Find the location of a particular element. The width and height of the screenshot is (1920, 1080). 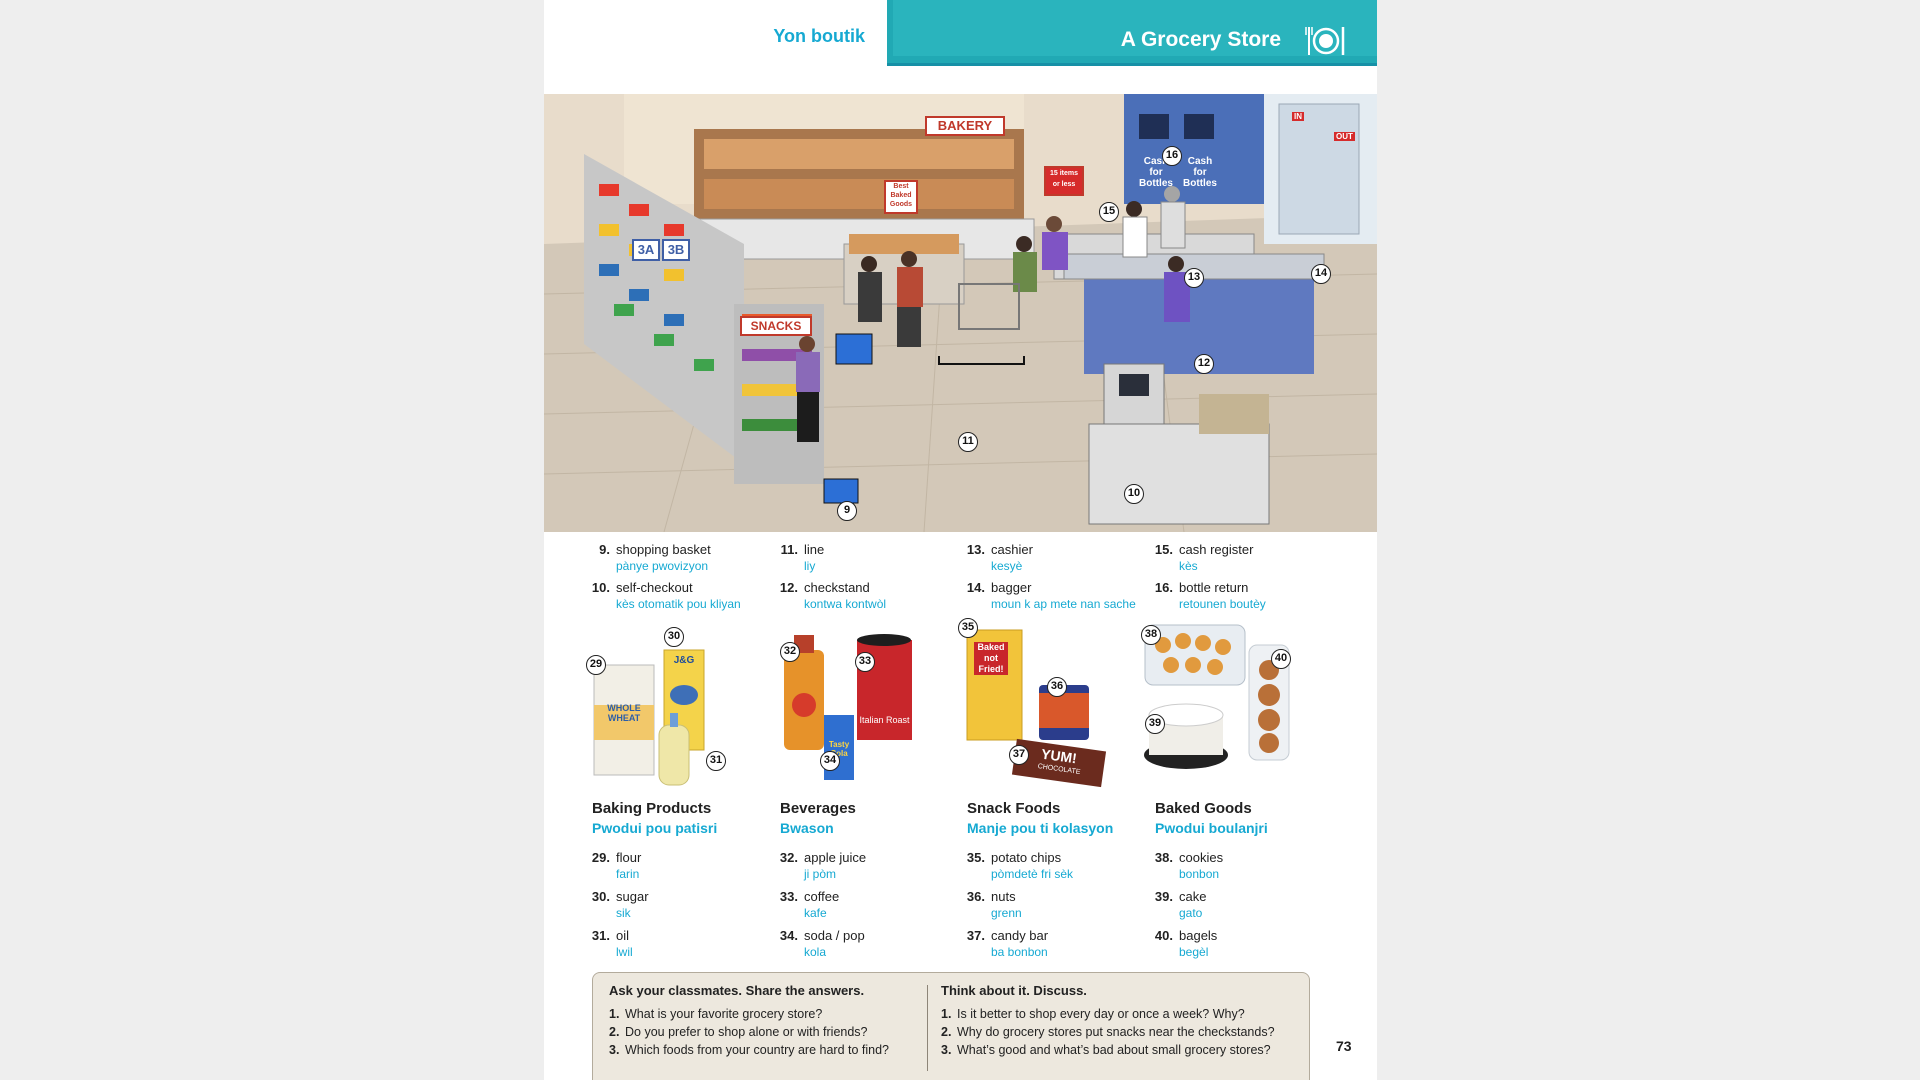

question-item: 1. What is your favorite grocery store? is located at coordinates (716, 1014).